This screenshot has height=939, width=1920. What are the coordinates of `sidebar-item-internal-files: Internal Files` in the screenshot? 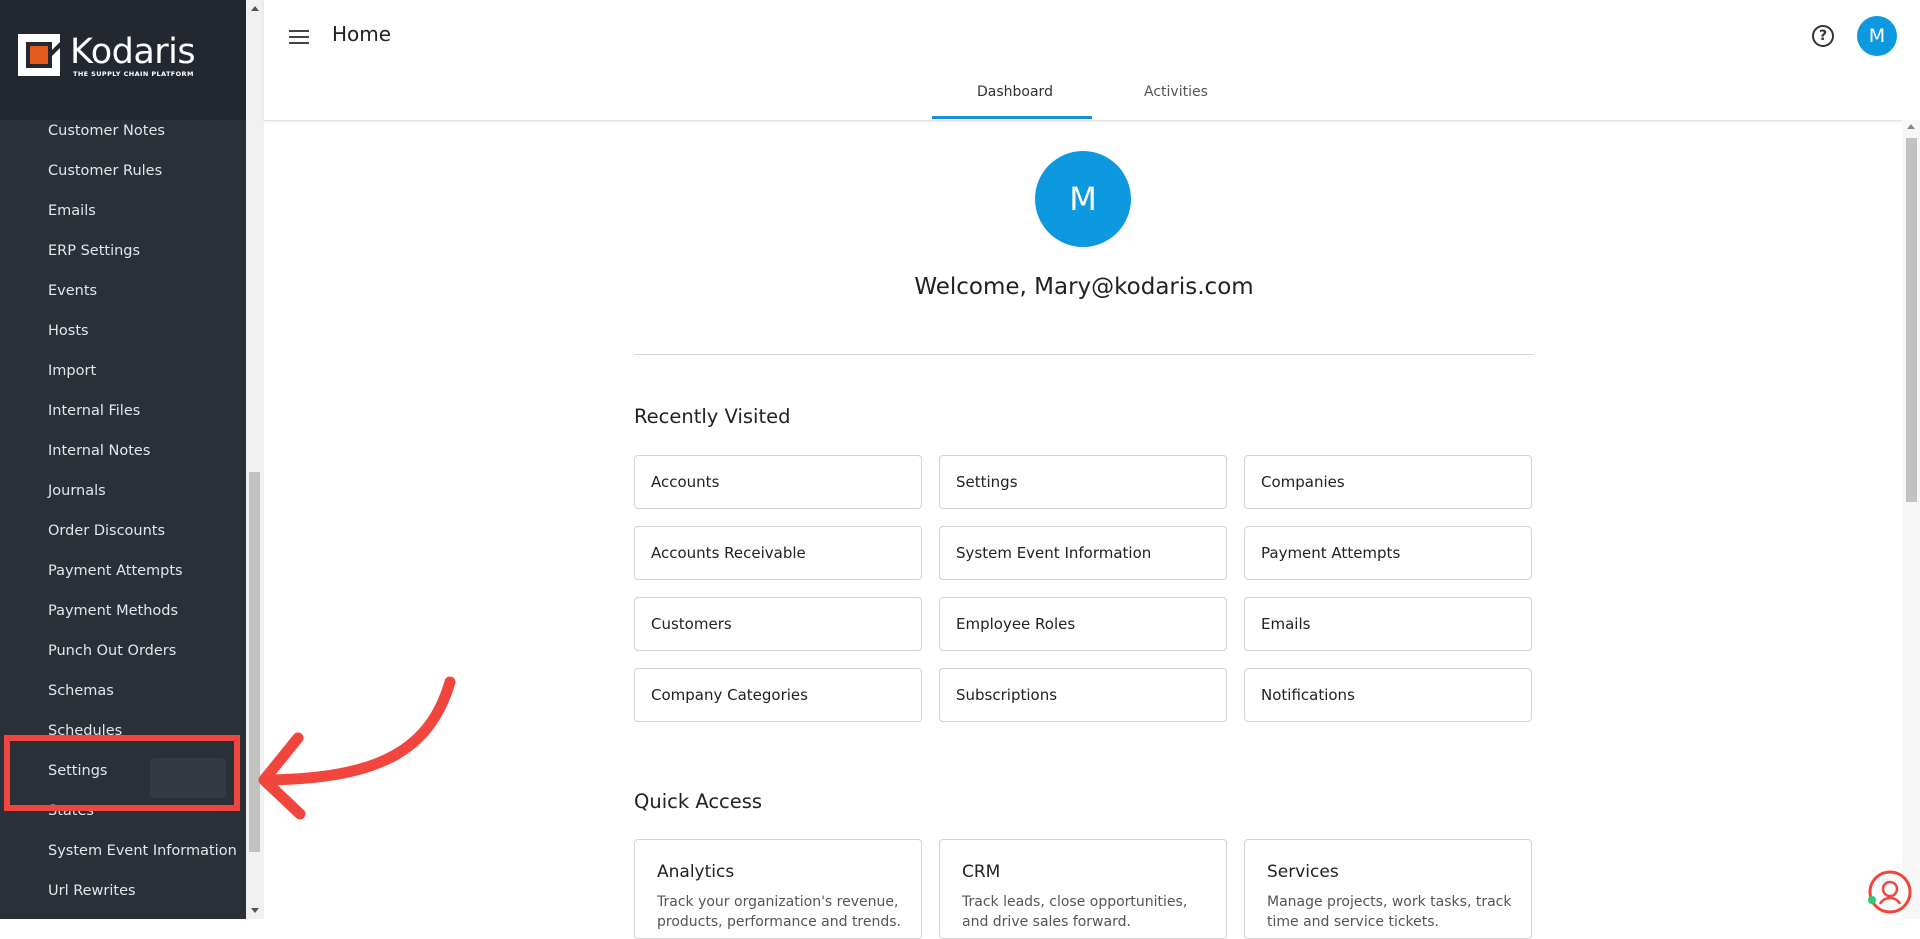 It's located at (94, 411).